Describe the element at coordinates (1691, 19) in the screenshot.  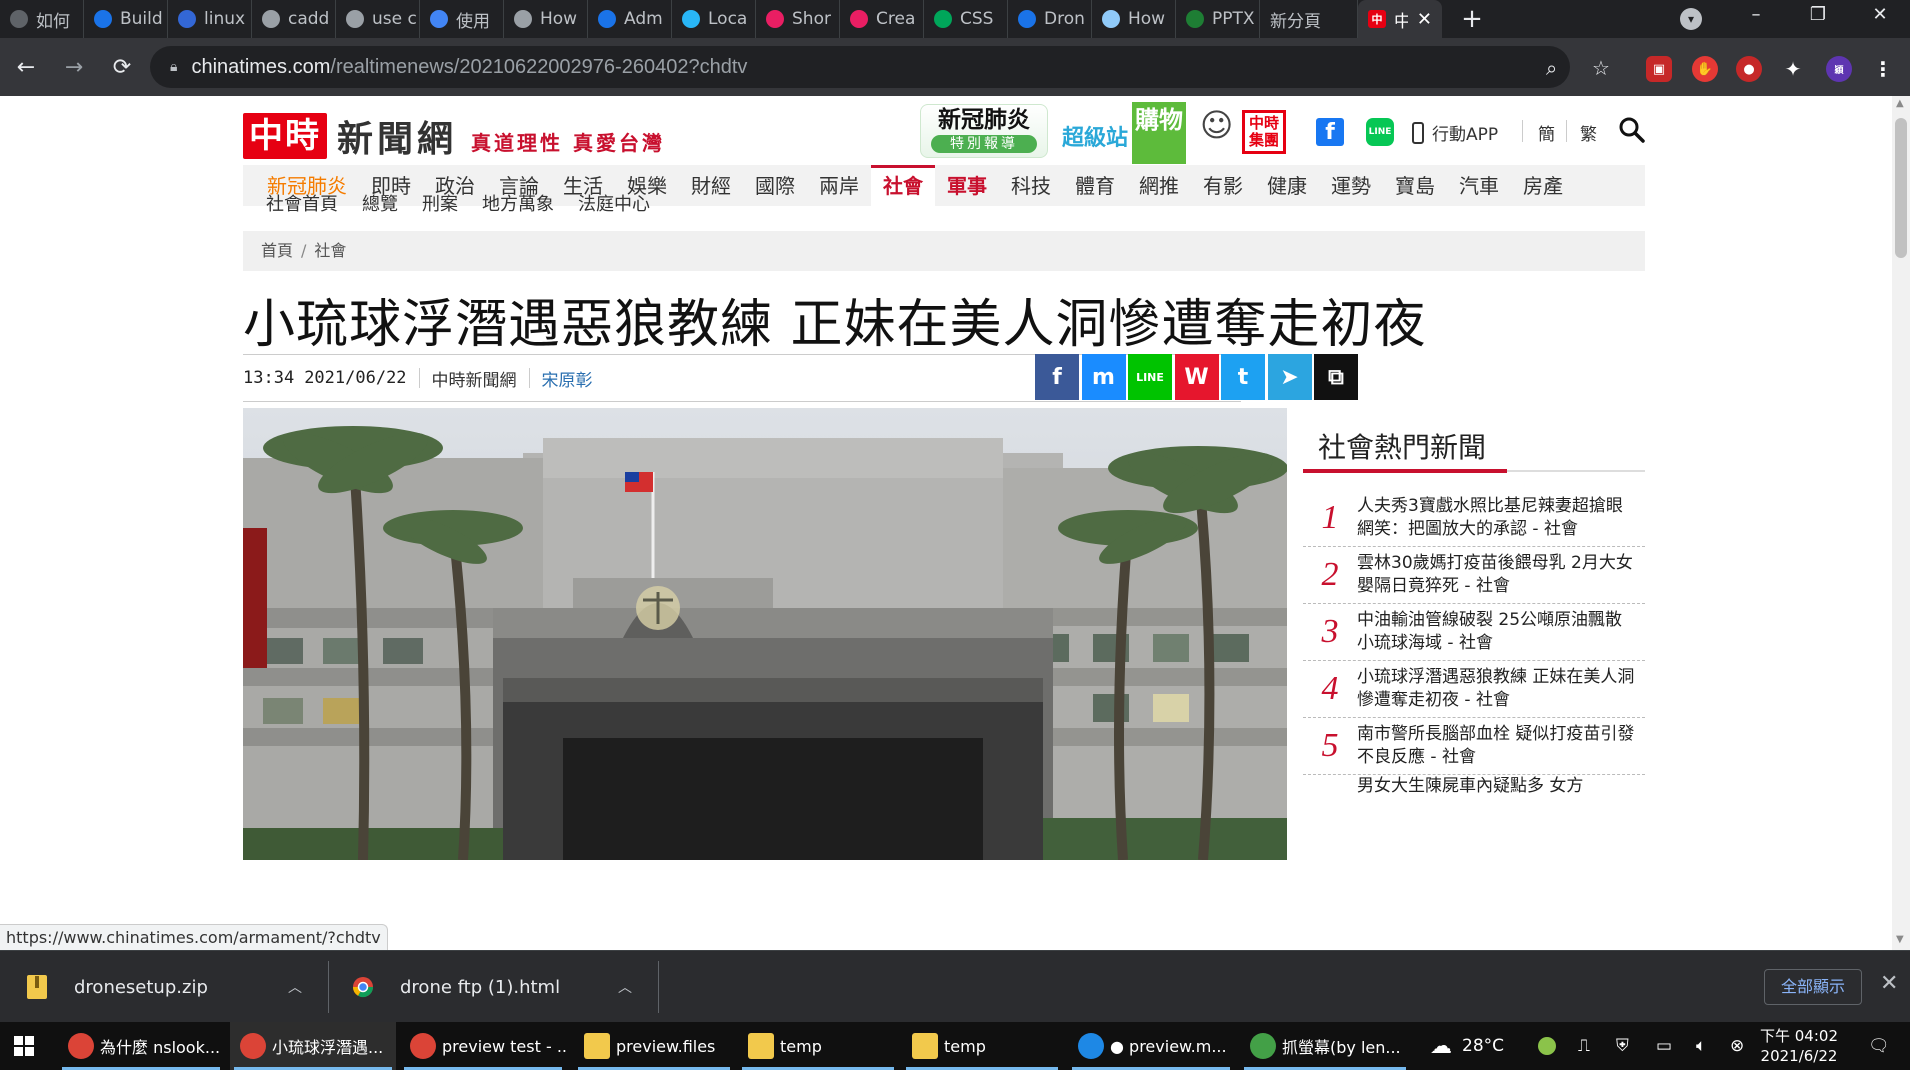
I see `tab-search-icon: ▾` at that location.